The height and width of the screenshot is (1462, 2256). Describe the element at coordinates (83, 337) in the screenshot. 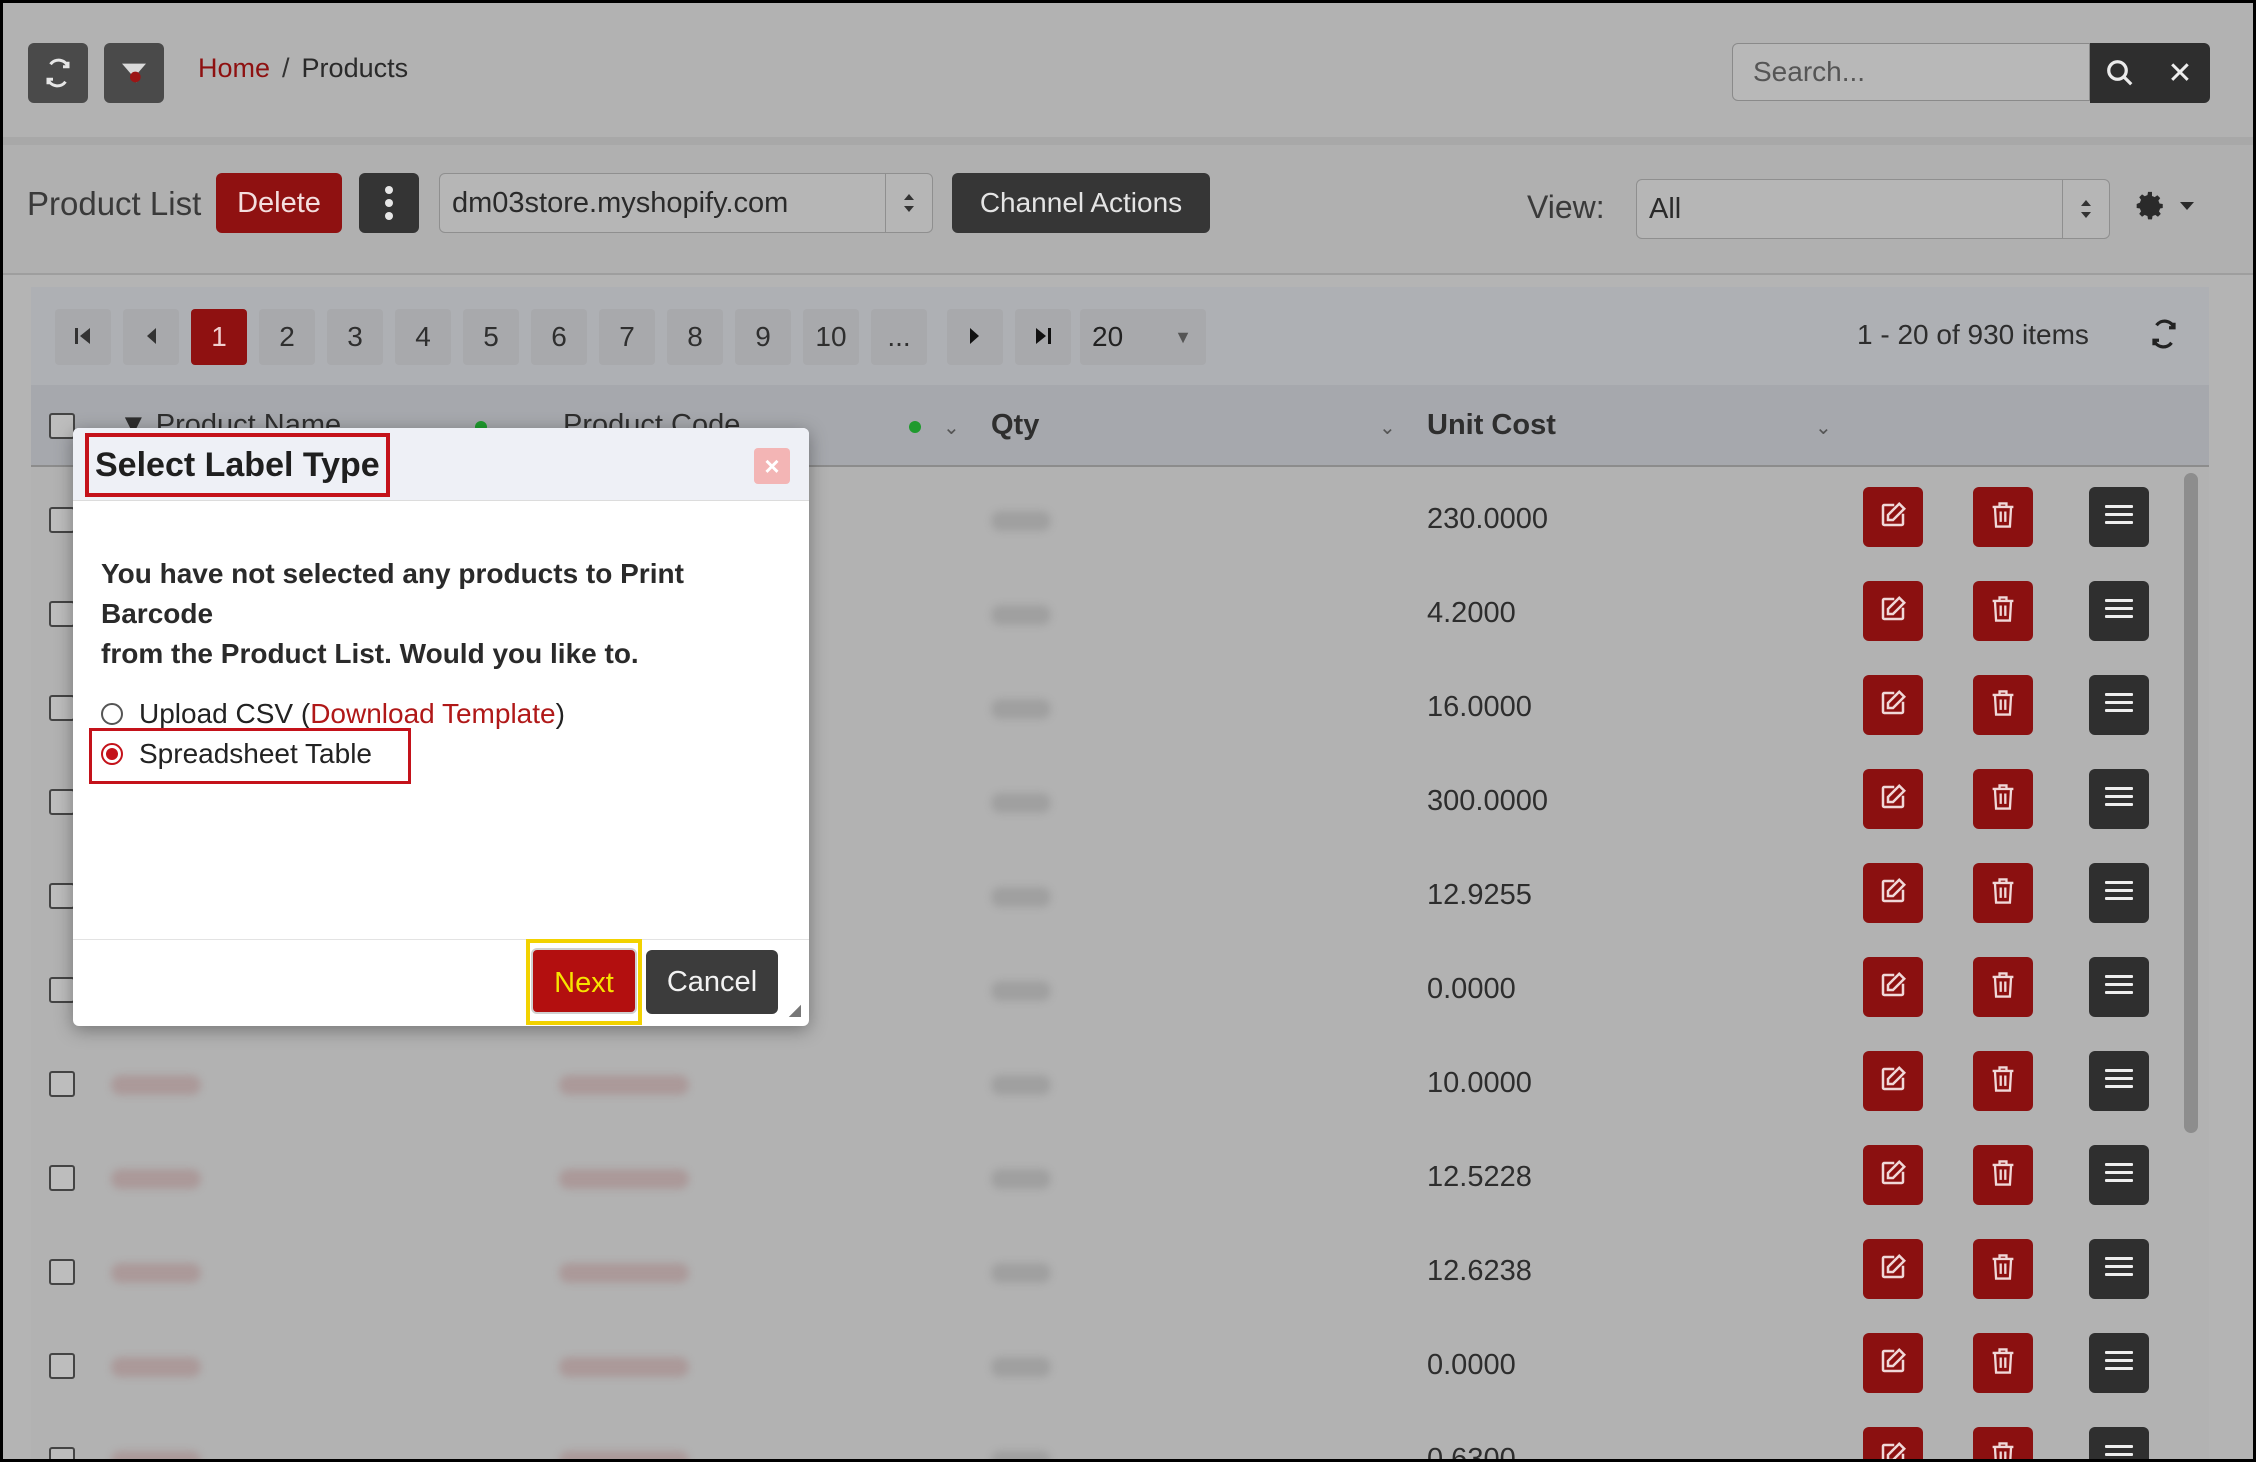

I see `first-page-button` at that location.